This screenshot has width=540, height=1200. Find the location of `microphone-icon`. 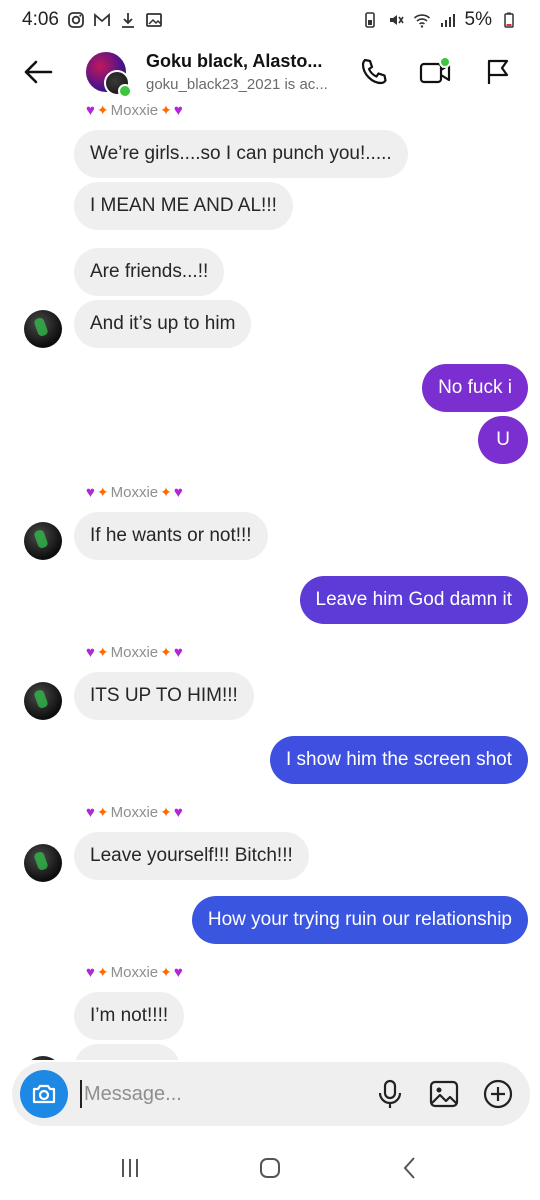

microphone-icon is located at coordinates (390, 1093).